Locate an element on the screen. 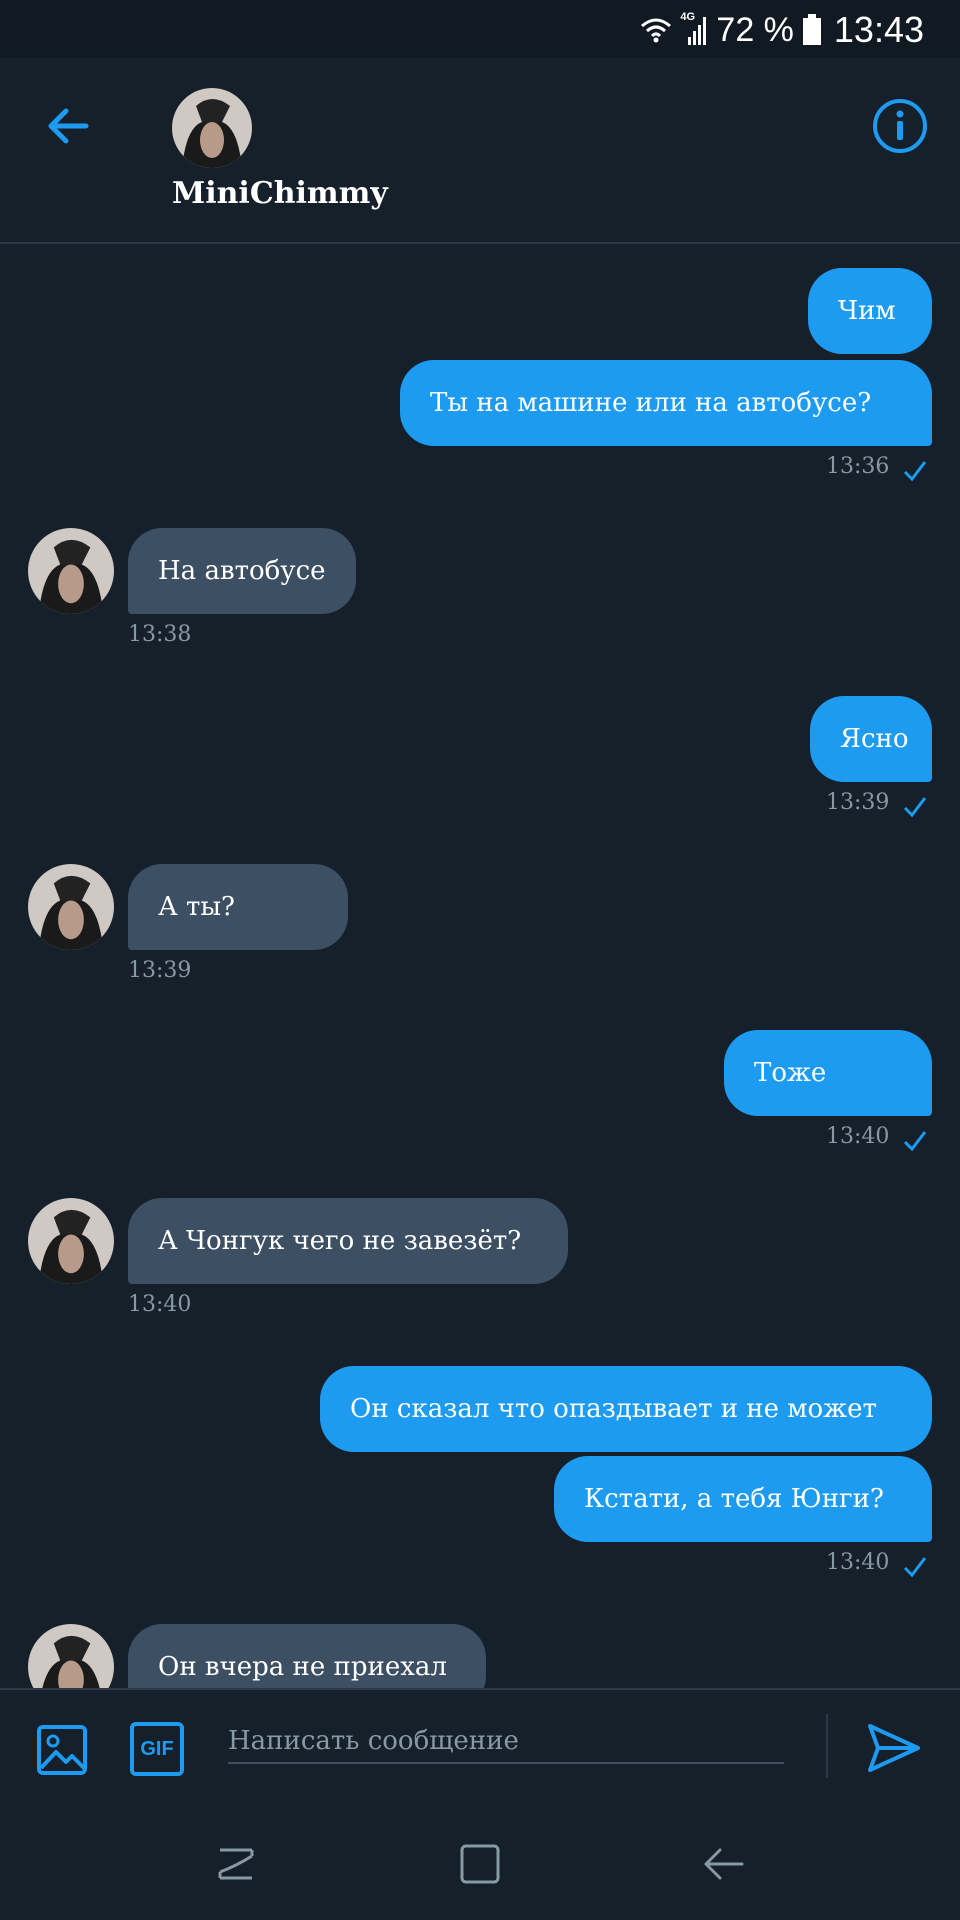 This screenshot has width=960, height=1920. gif-label: GIF is located at coordinates (157, 1748).